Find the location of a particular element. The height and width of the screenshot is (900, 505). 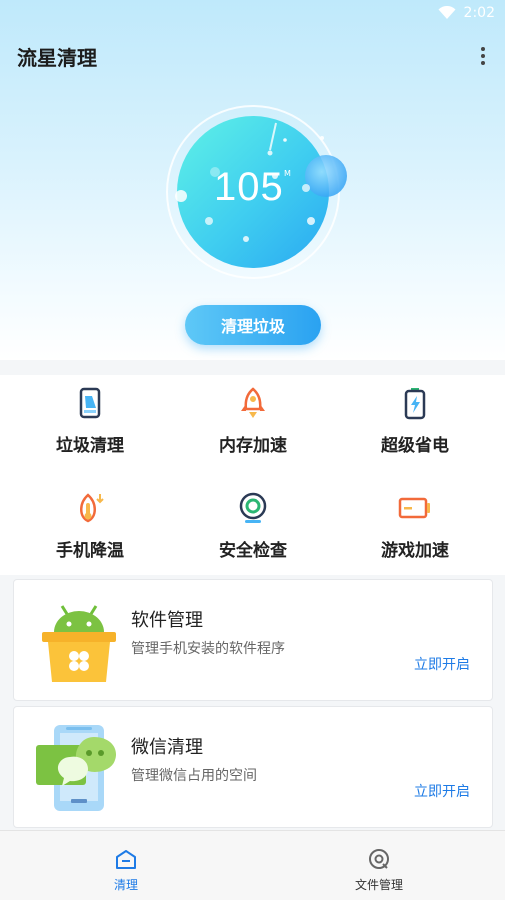

card-title: 微信清理 is located at coordinates (167, 747).